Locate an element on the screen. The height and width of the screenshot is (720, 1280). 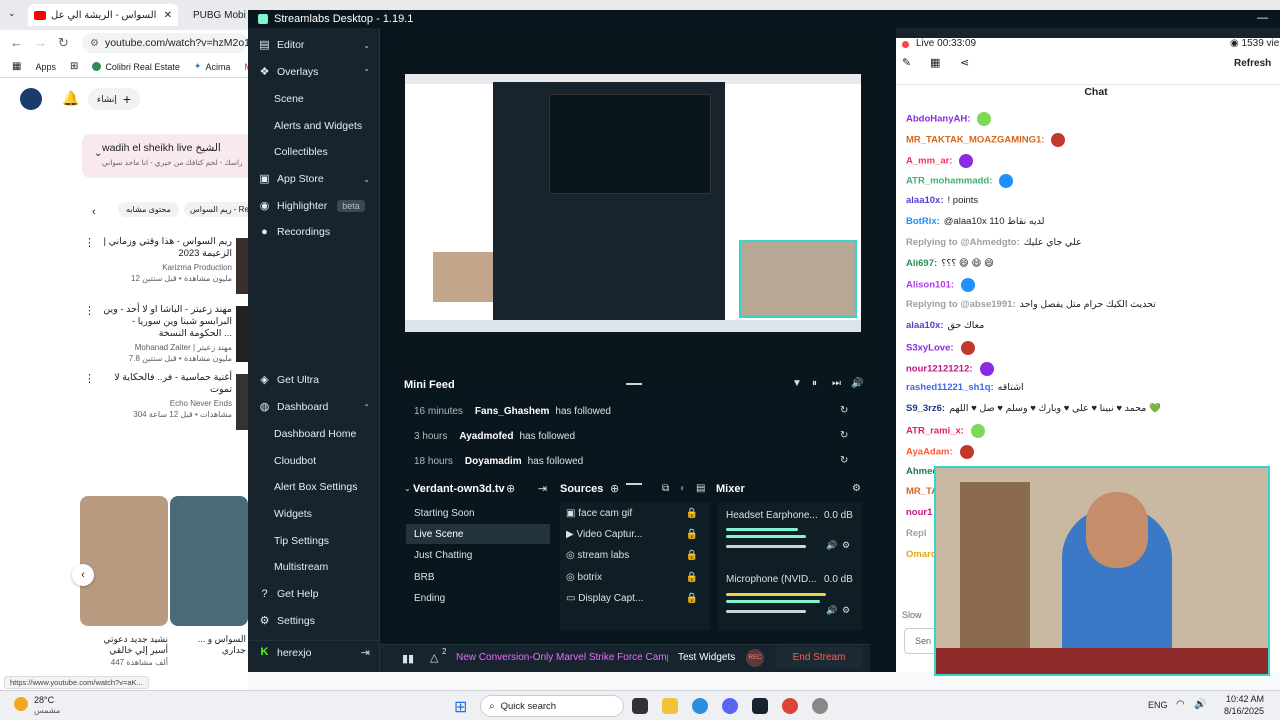
chat-message: Replying to @Ahmedgto: علي جاي علیك is located at coordinates (1091, 242).